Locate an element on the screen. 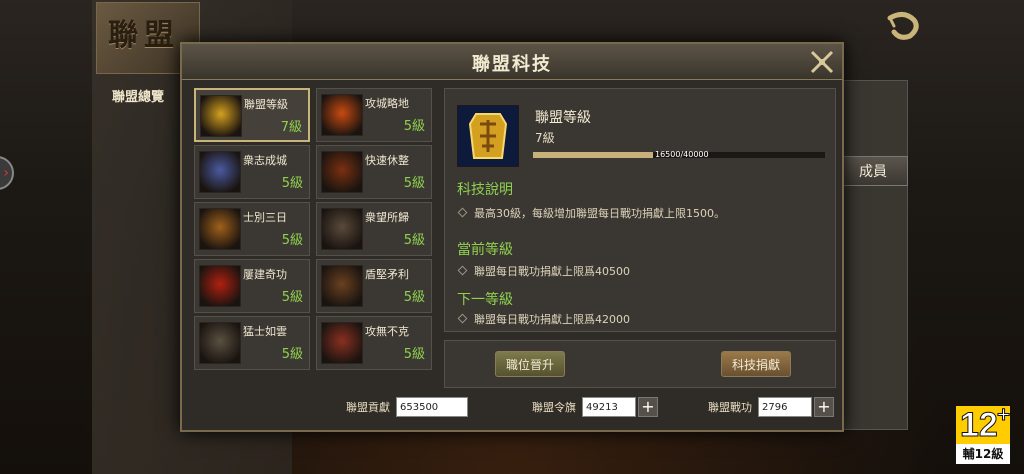 The image size is (1024, 474). tech-tile-level: 7級 is located at coordinates (291, 127).